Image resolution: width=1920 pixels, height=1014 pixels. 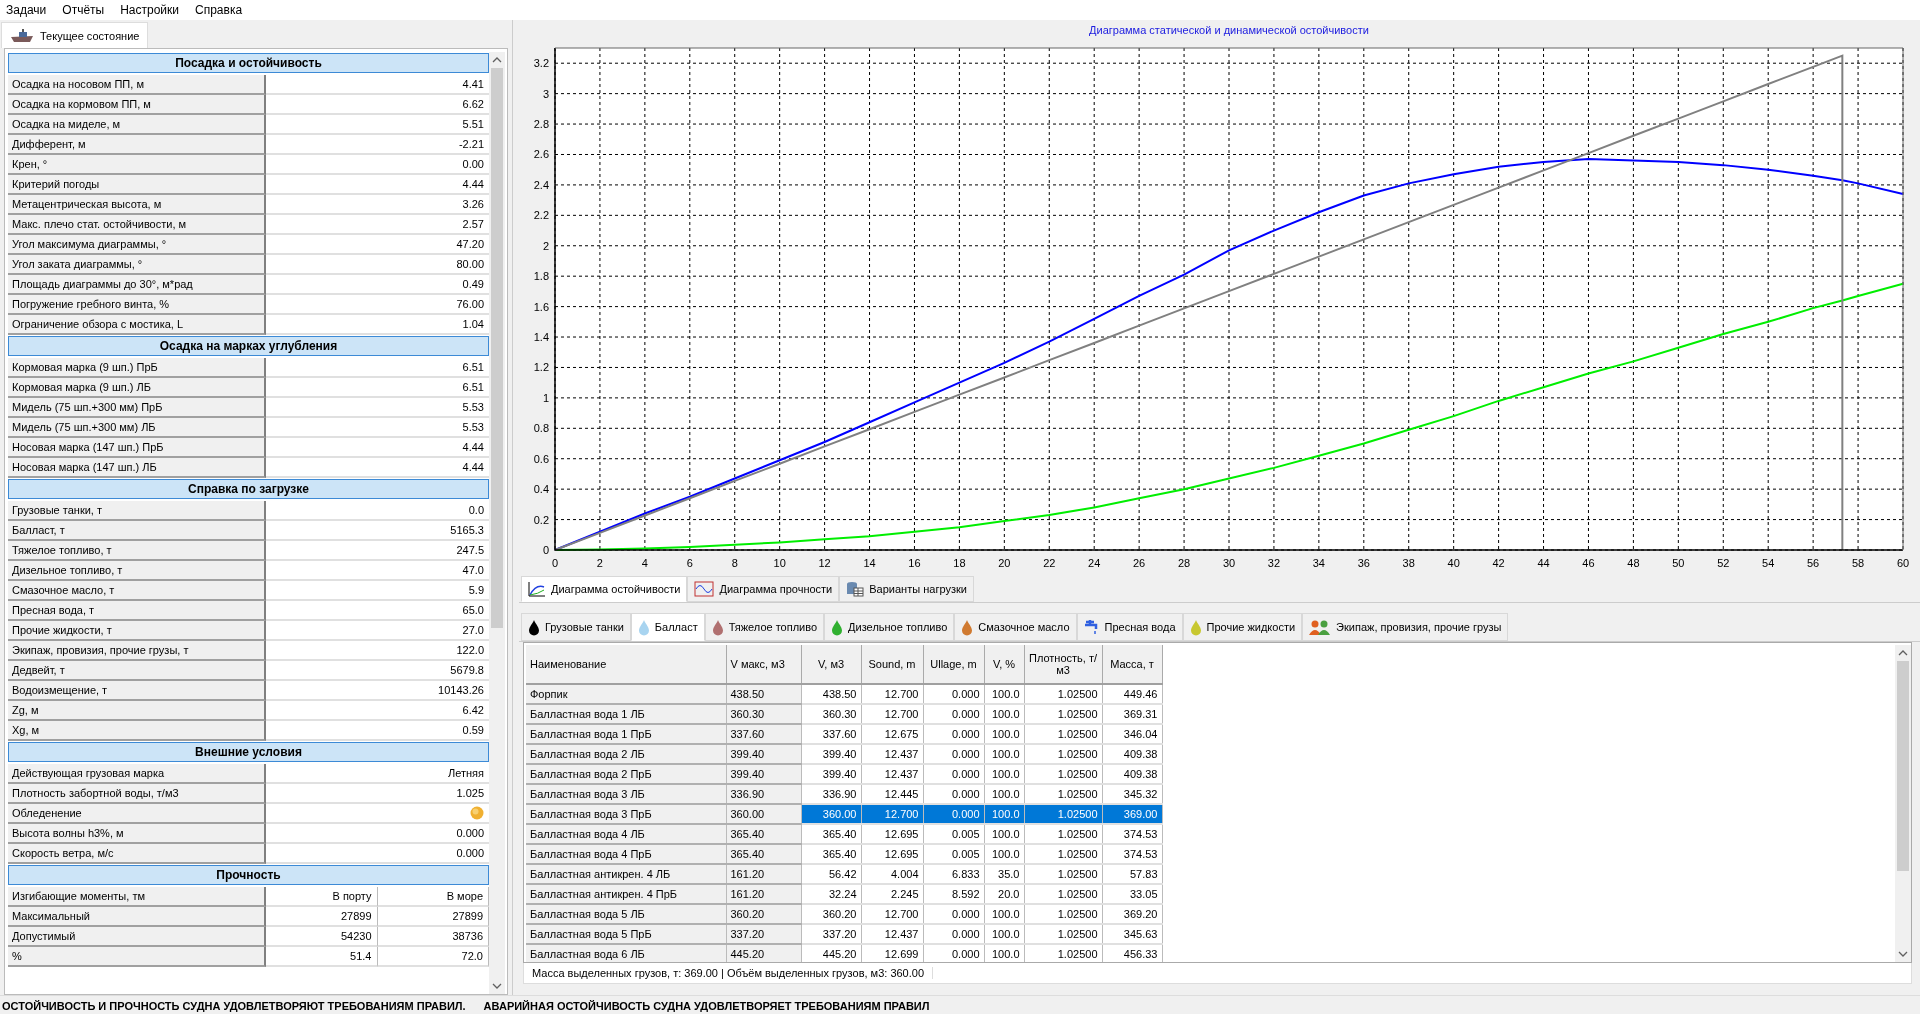 I want to click on tab: Пресная вода, so click(x=1129, y=627).